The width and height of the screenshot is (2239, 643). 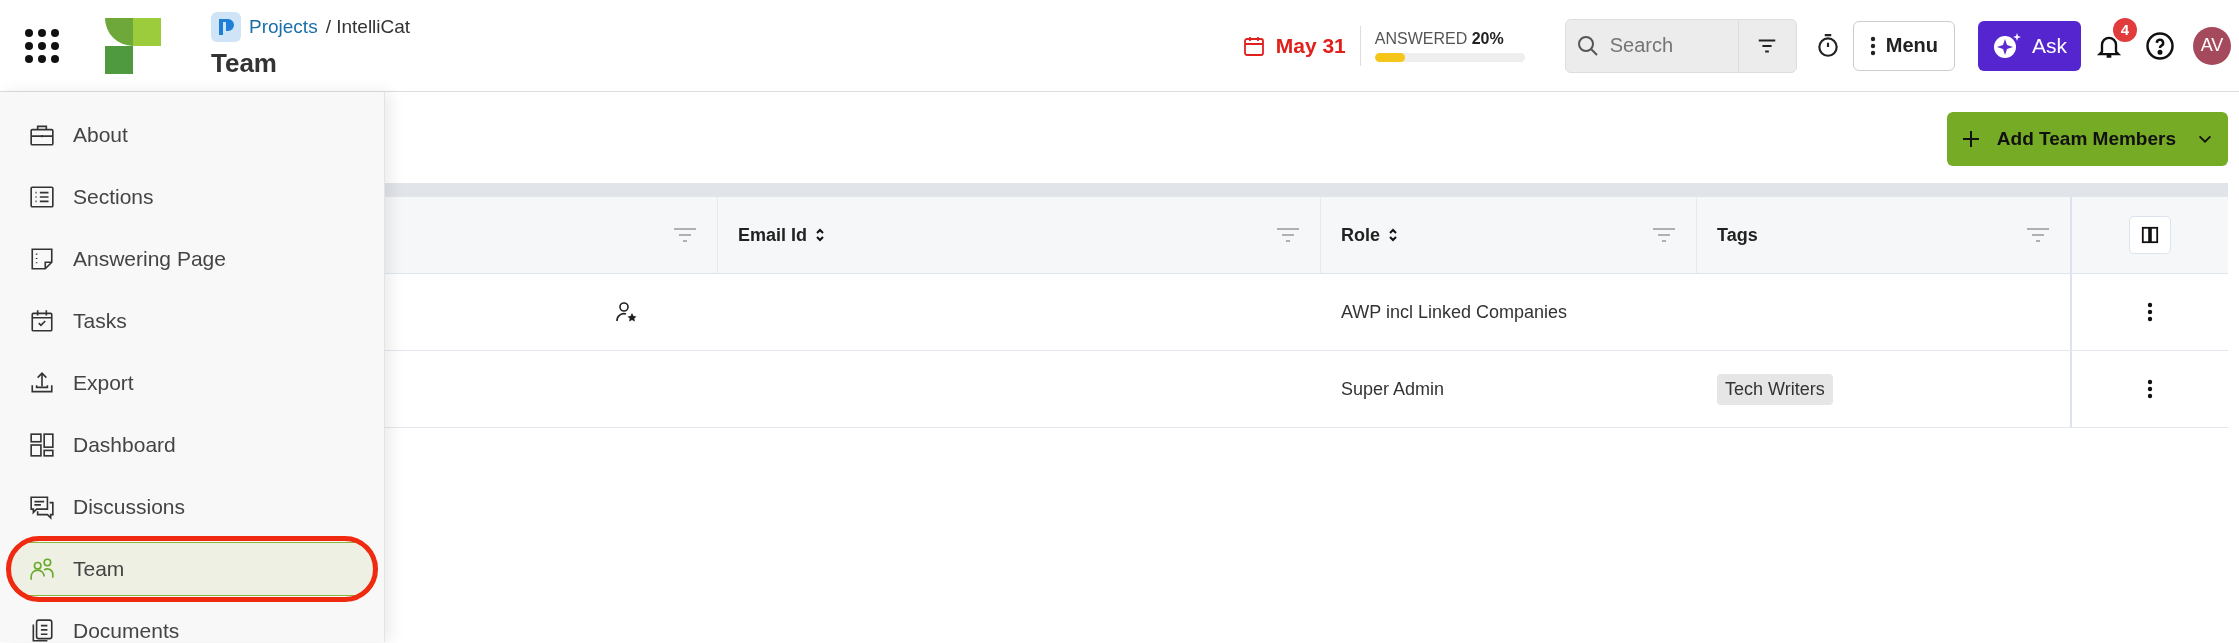 I want to click on sidebar-item: Discussions, so click(x=192, y=507).